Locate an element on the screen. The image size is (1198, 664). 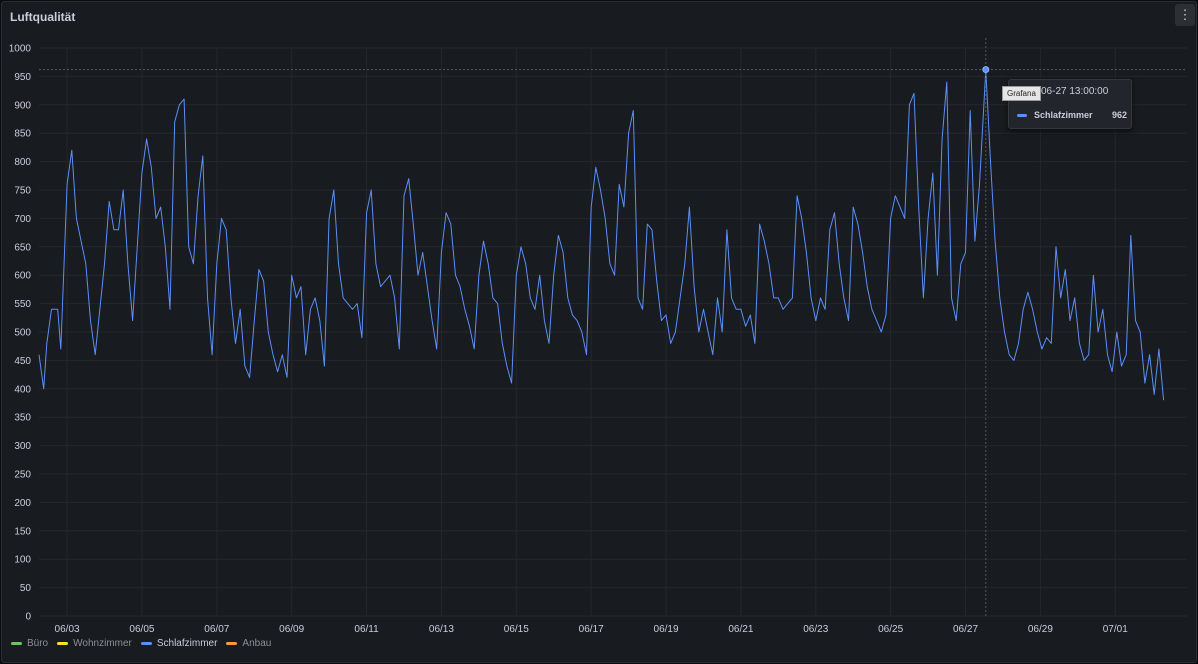
x-tick-label: 06/05 is located at coordinates (141, 629).